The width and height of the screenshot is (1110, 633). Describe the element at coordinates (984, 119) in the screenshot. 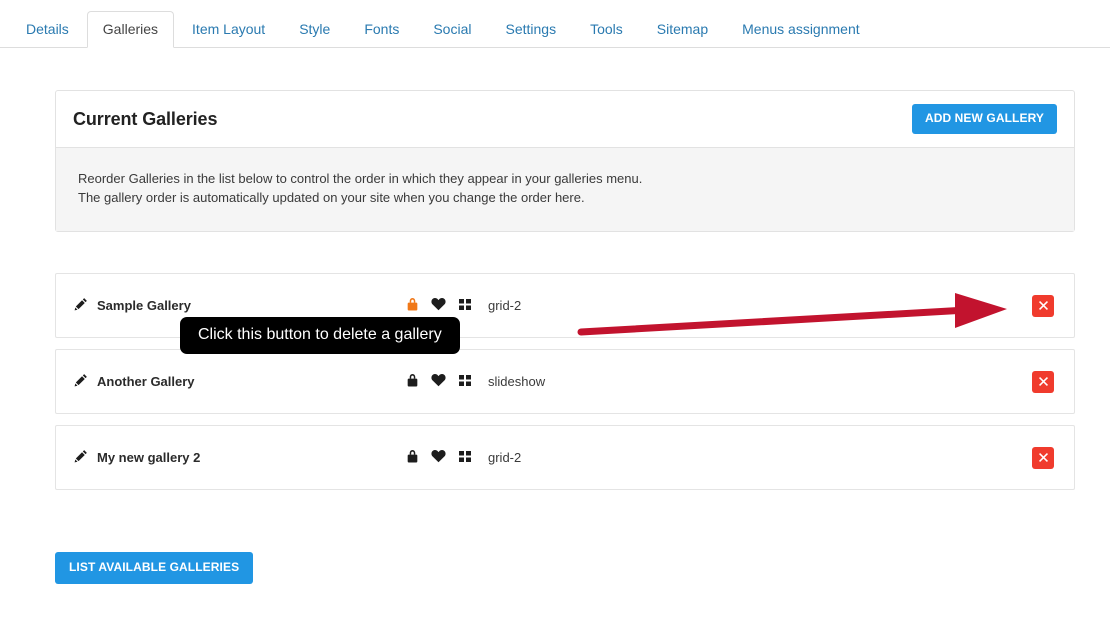

I see `add-new-gallery-button: ADD NEW GALLERY` at that location.